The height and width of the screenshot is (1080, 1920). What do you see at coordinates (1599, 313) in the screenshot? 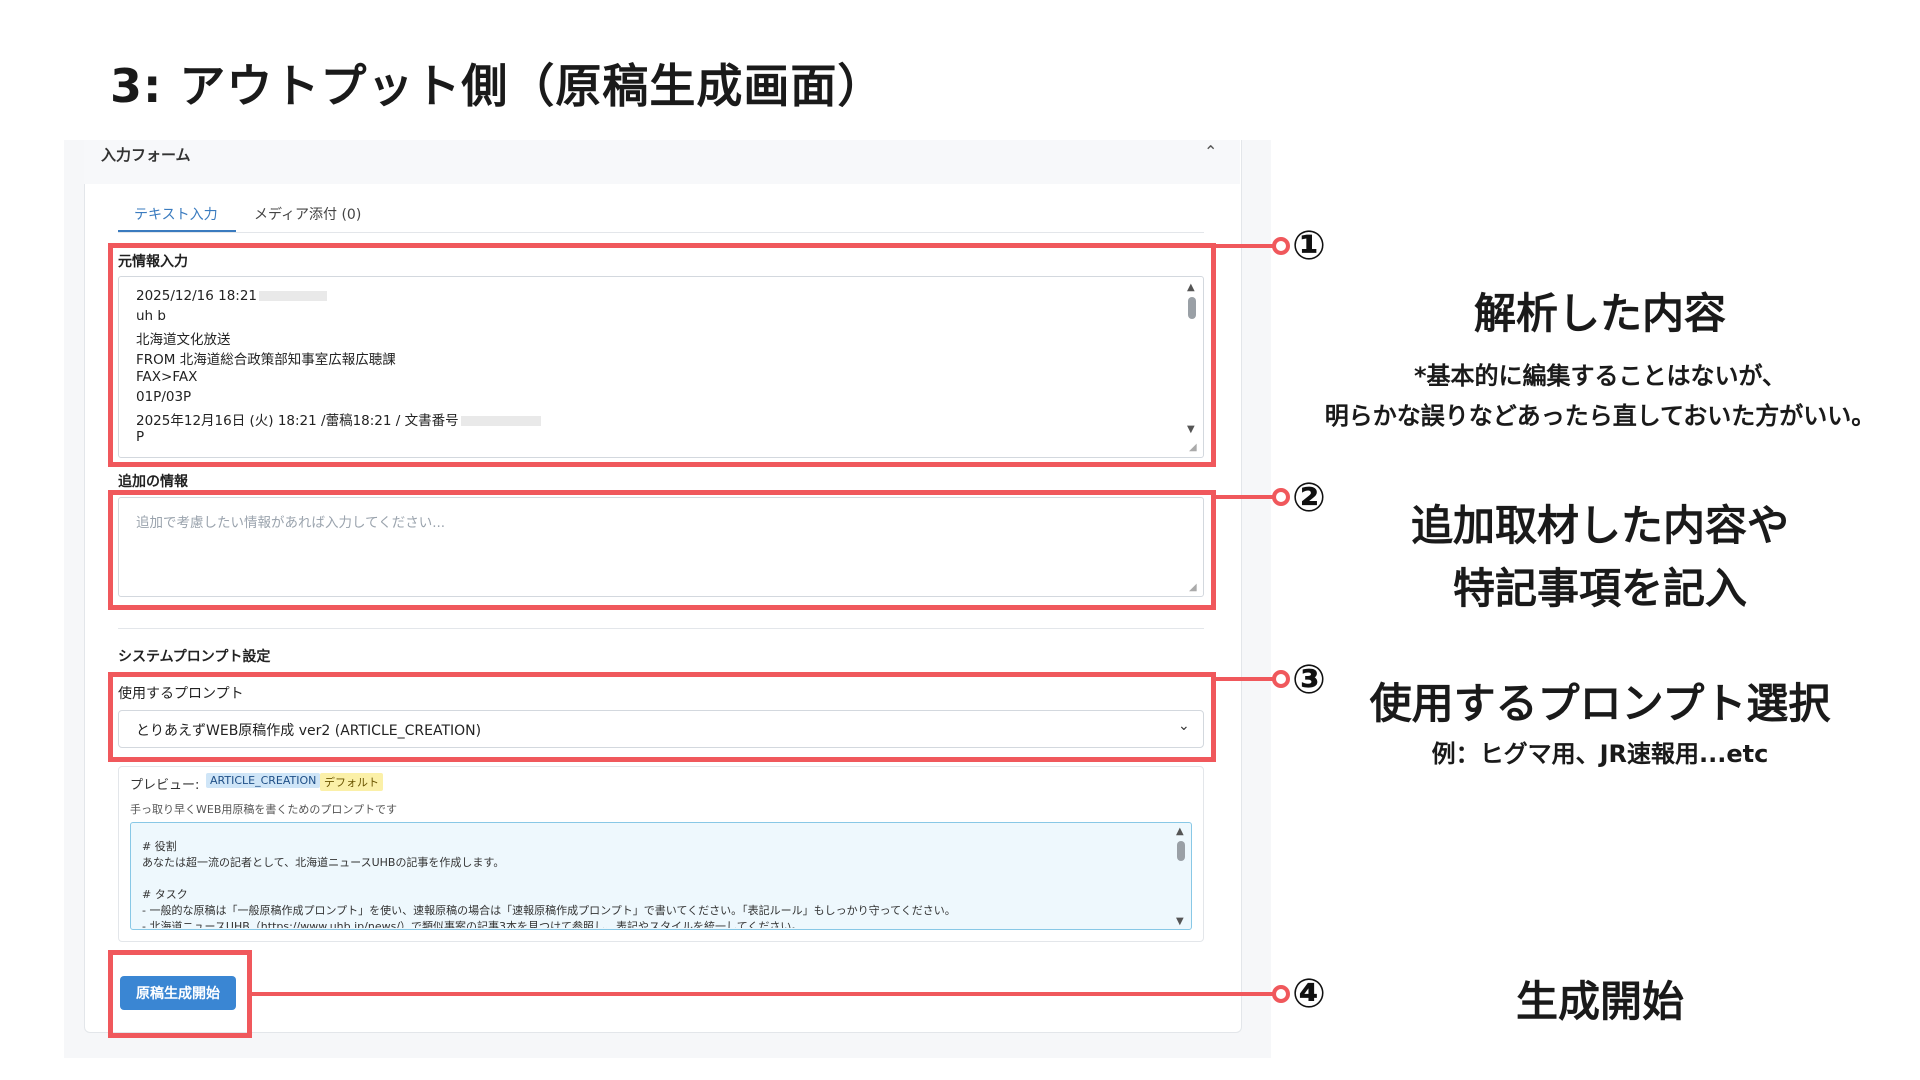
I see `annotation-1-title: 解析した内容` at bounding box center [1599, 313].